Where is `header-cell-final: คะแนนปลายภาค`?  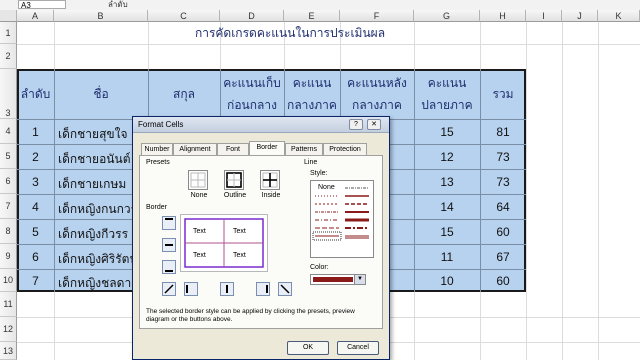 header-cell-final: คะแนนปลายภาค is located at coordinates (447, 95).